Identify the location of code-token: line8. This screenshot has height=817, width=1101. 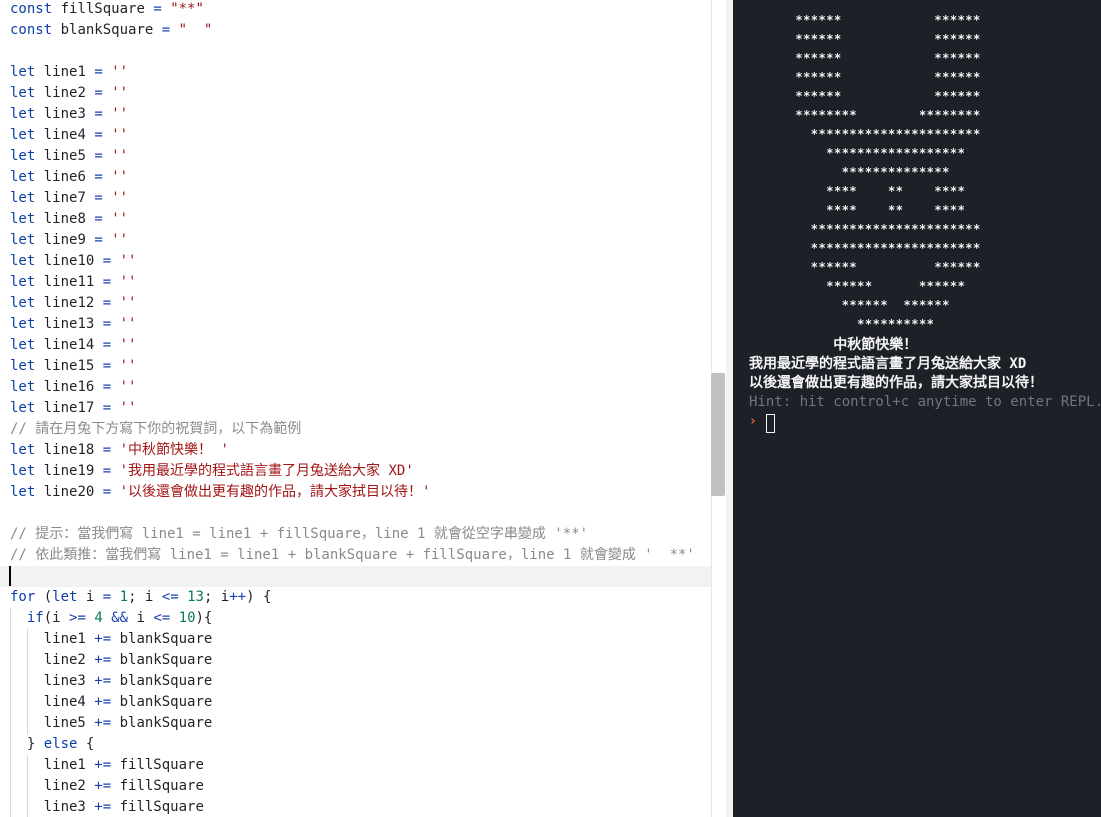
(65, 219).